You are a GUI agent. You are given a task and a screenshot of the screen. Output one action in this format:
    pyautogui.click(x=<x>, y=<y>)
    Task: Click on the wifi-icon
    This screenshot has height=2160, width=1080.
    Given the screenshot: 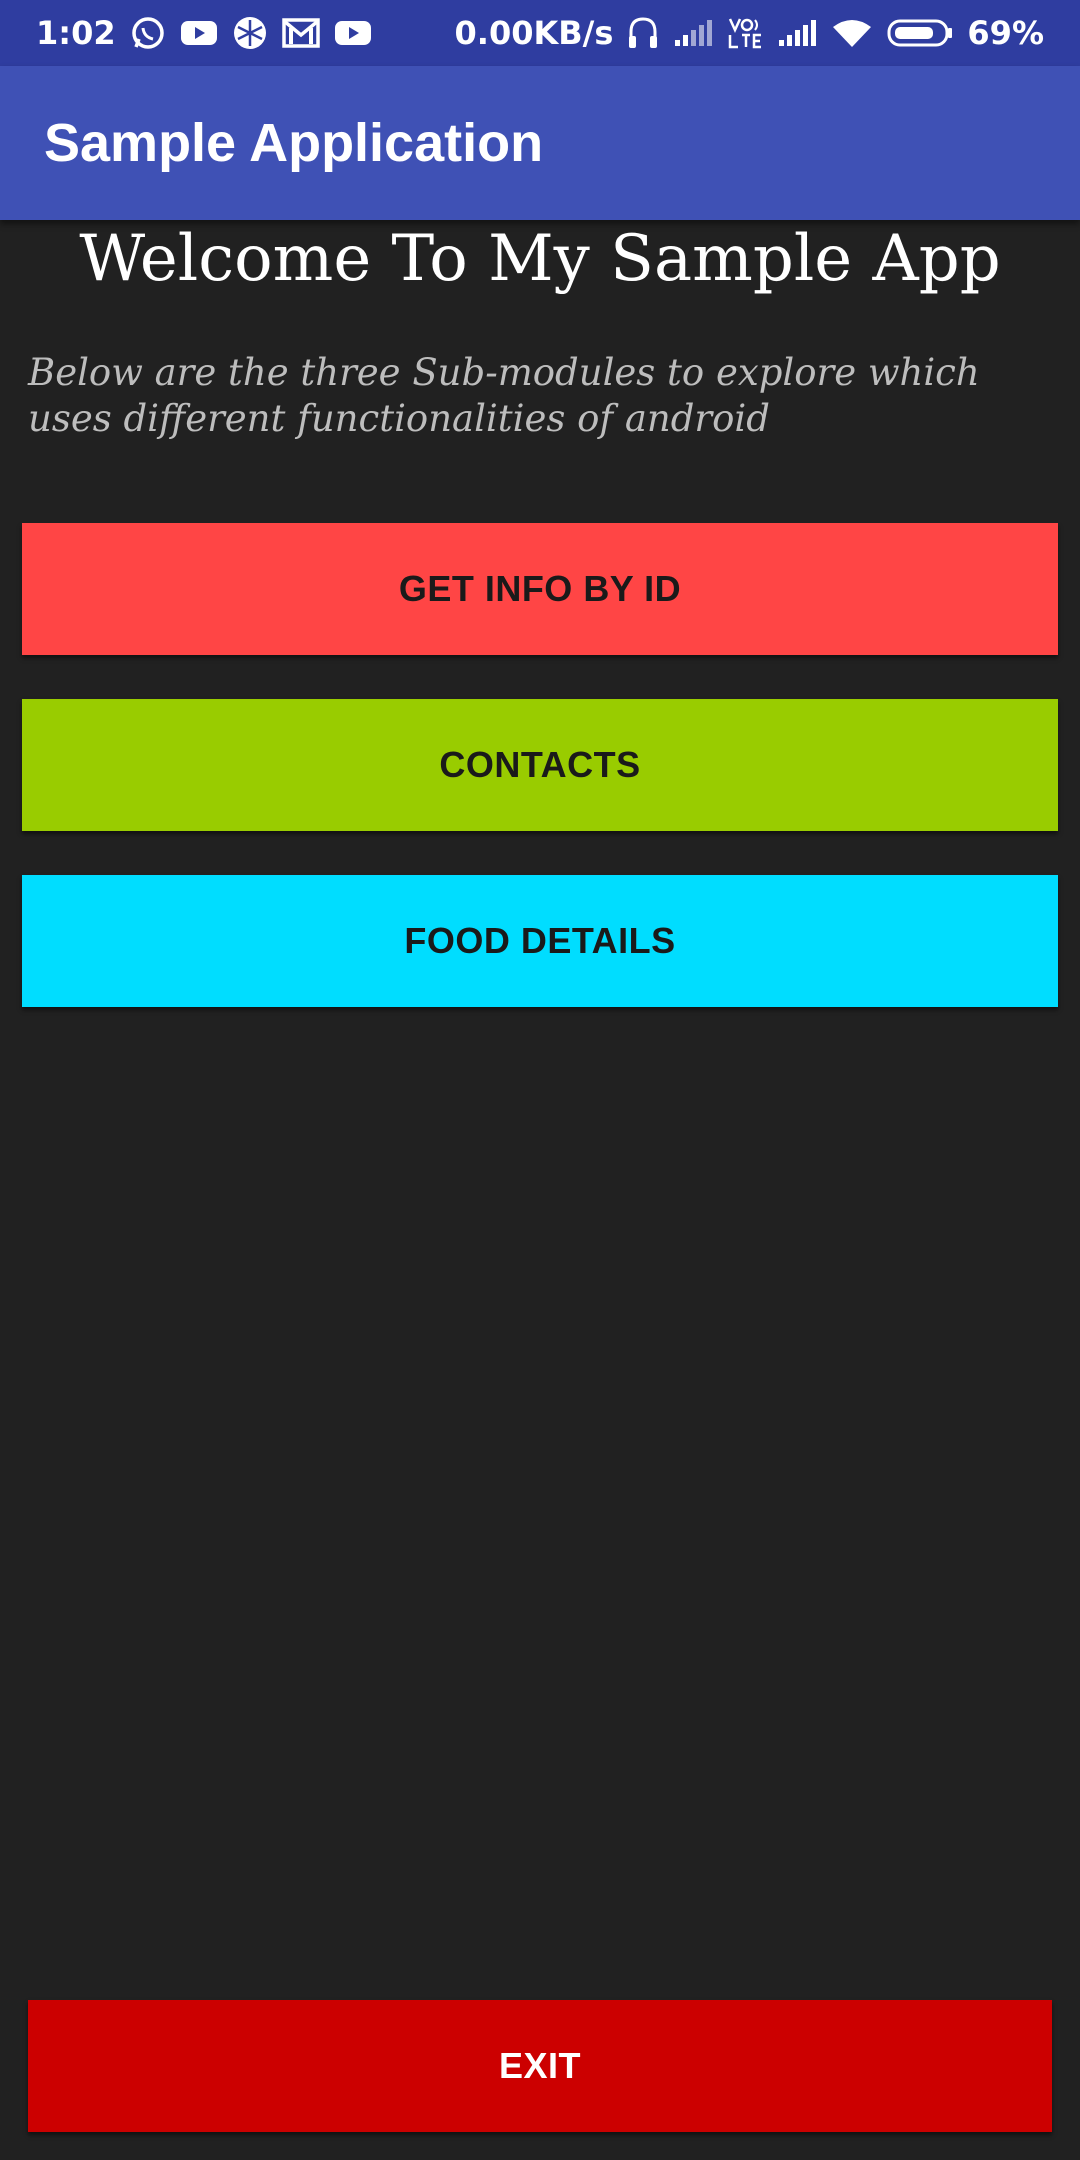 What is the action you would take?
    pyautogui.click(x=852, y=33)
    